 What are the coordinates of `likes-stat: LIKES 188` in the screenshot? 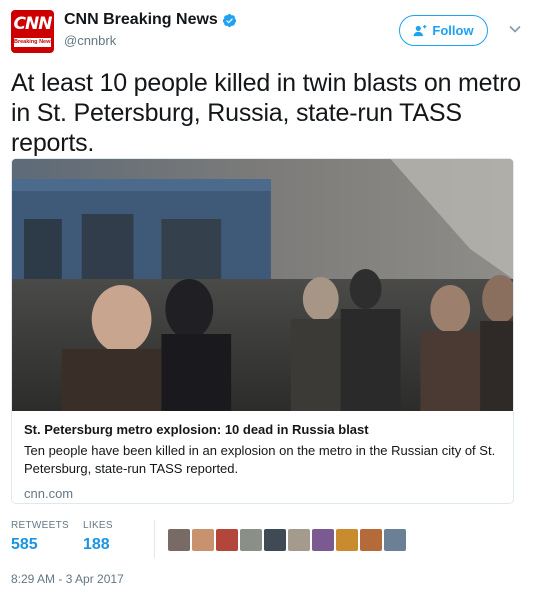 It's located at (98, 537).